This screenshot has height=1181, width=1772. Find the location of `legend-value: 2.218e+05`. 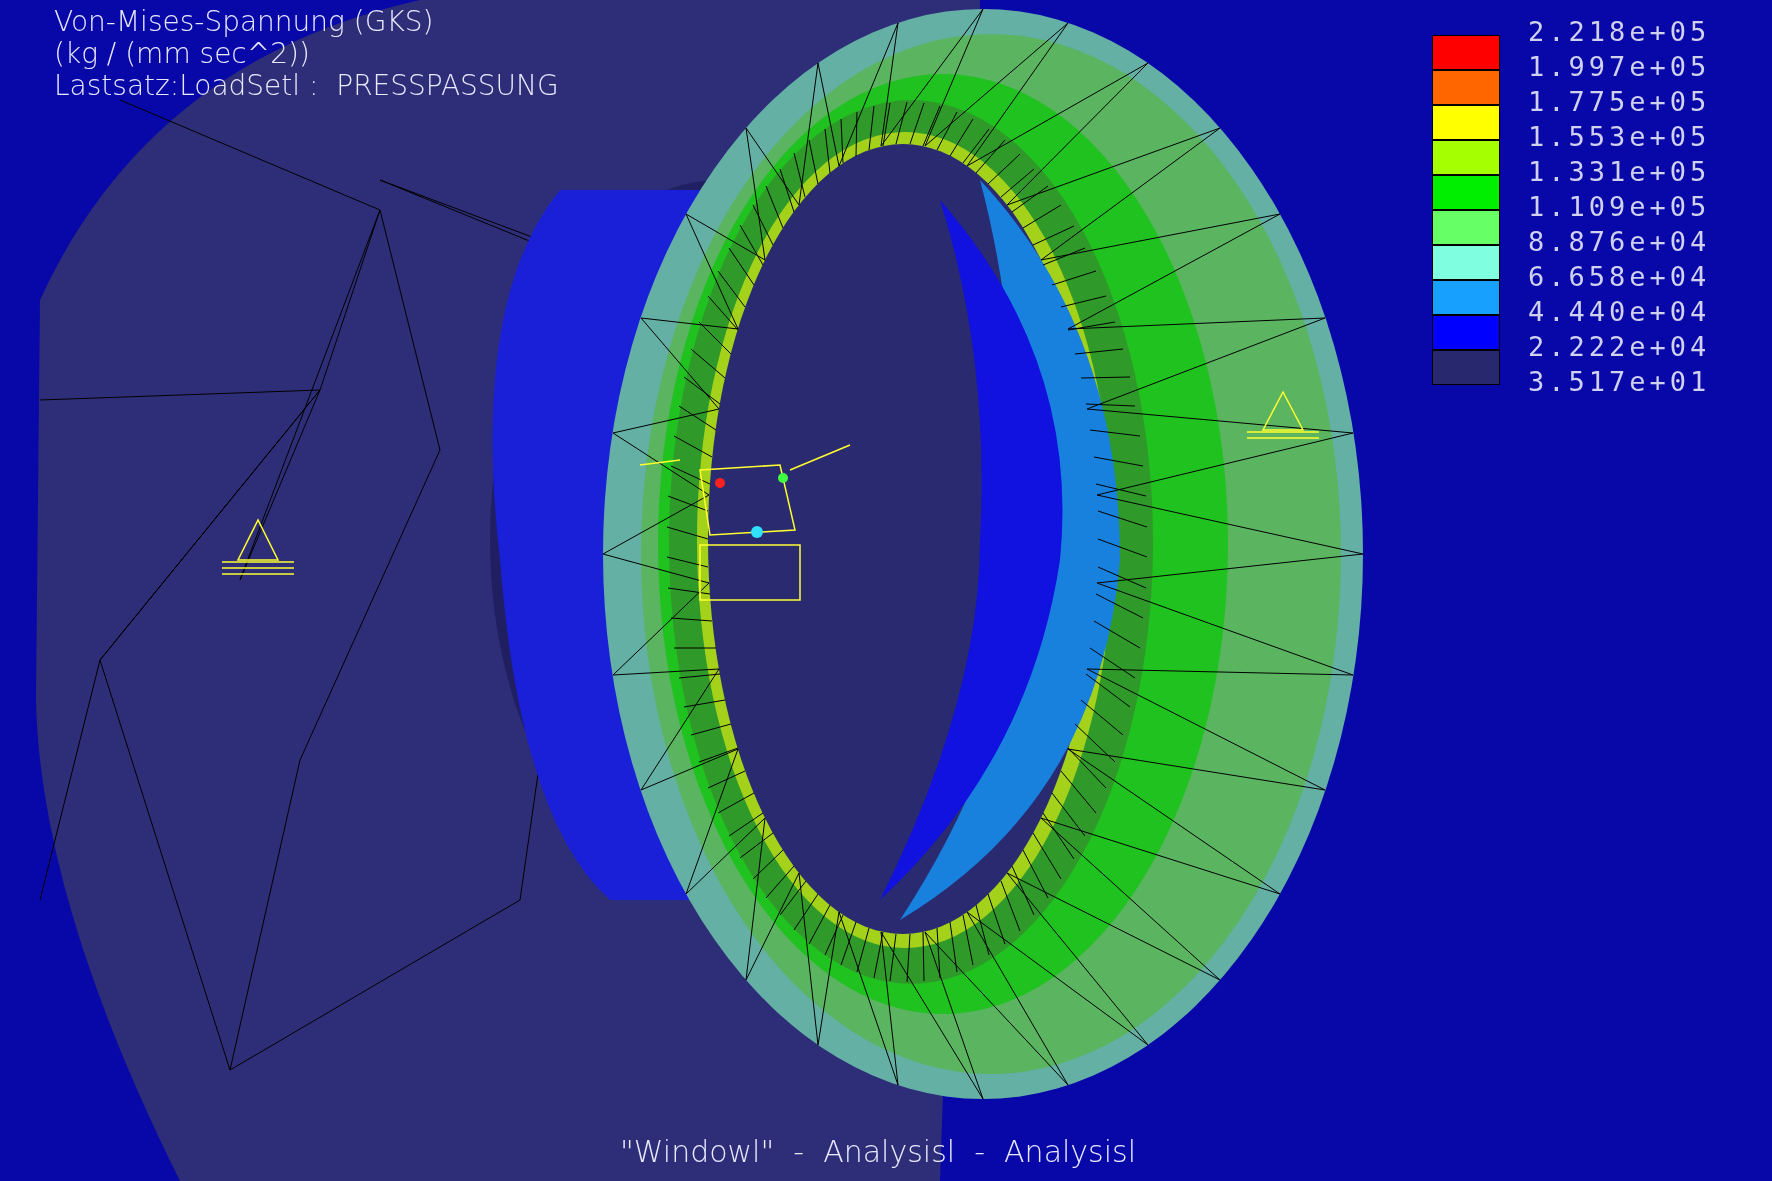

legend-value: 2.218e+05 is located at coordinates (1619, 32).